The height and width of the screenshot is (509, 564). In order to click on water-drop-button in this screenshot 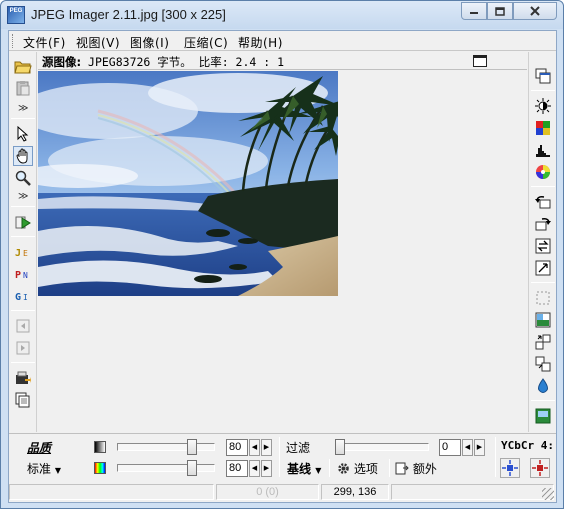, I will do `click(543, 386)`.